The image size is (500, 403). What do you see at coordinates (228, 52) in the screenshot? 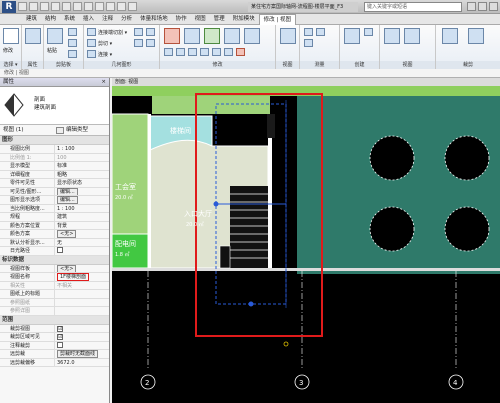
I see `pin-icon` at bounding box center [228, 52].